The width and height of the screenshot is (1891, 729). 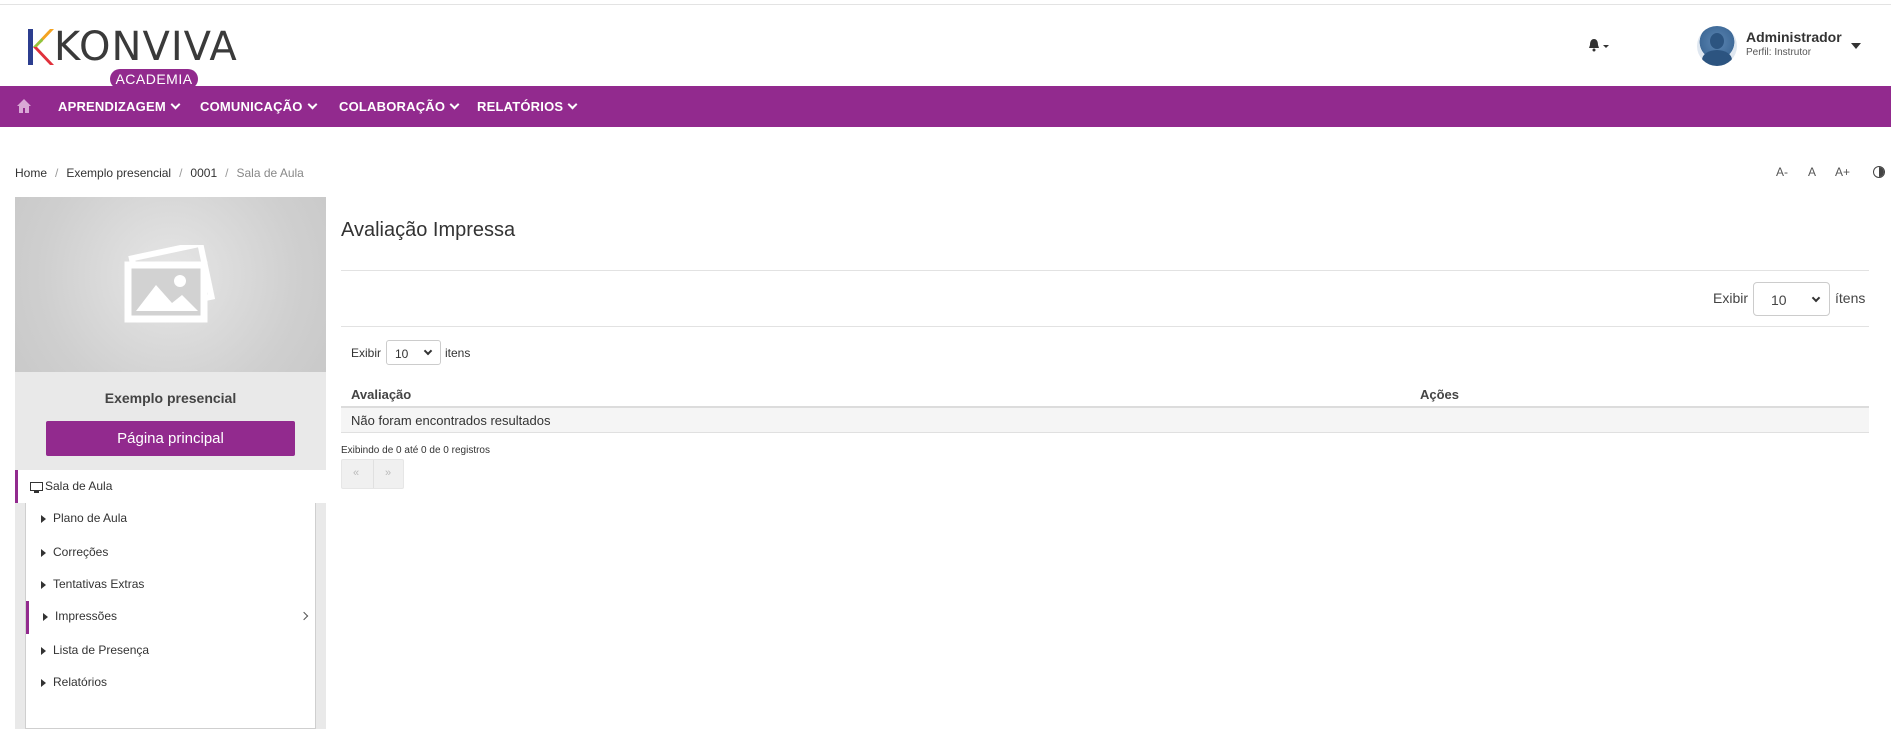 What do you see at coordinates (1440, 394) in the screenshot?
I see `column-header-acoes: Ações` at bounding box center [1440, 394].